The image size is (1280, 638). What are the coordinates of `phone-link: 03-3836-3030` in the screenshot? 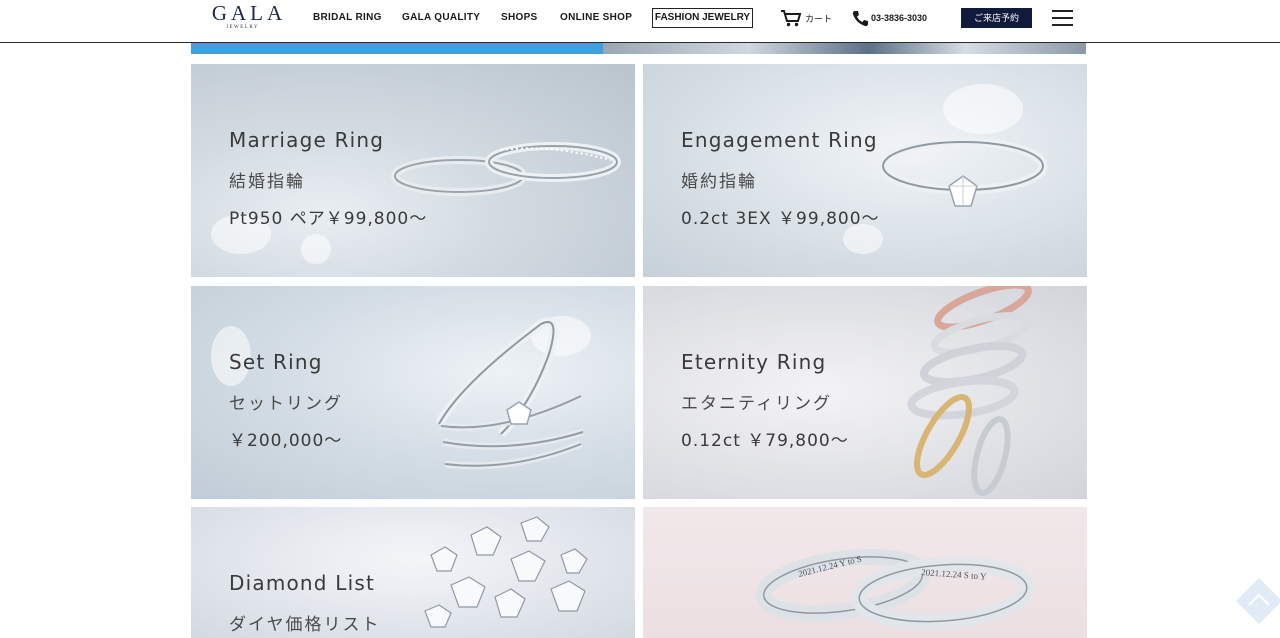 It's located at (889, 18).